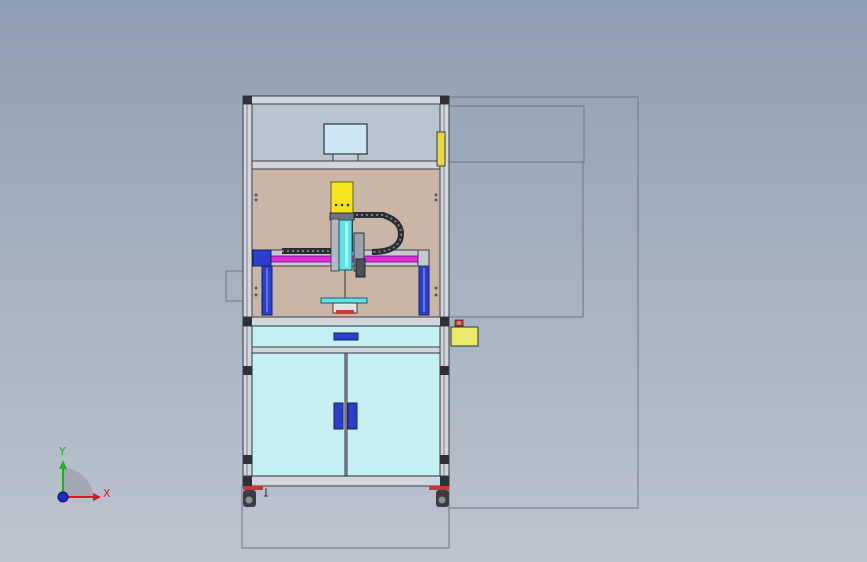 The height and width of the screenshot is (562, 867). What do you see at coordinates (107, 493) in the screenshot?
I see `x-axis-label: X` at bounding box center [107, 493].